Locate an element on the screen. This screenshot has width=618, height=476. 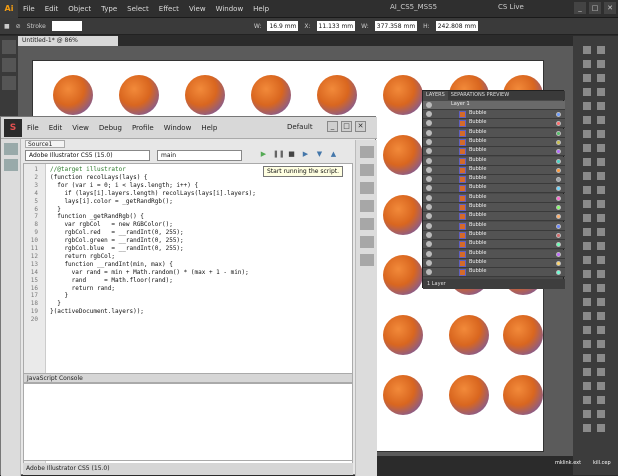
function-select: main is located at coordinates (199, 155).